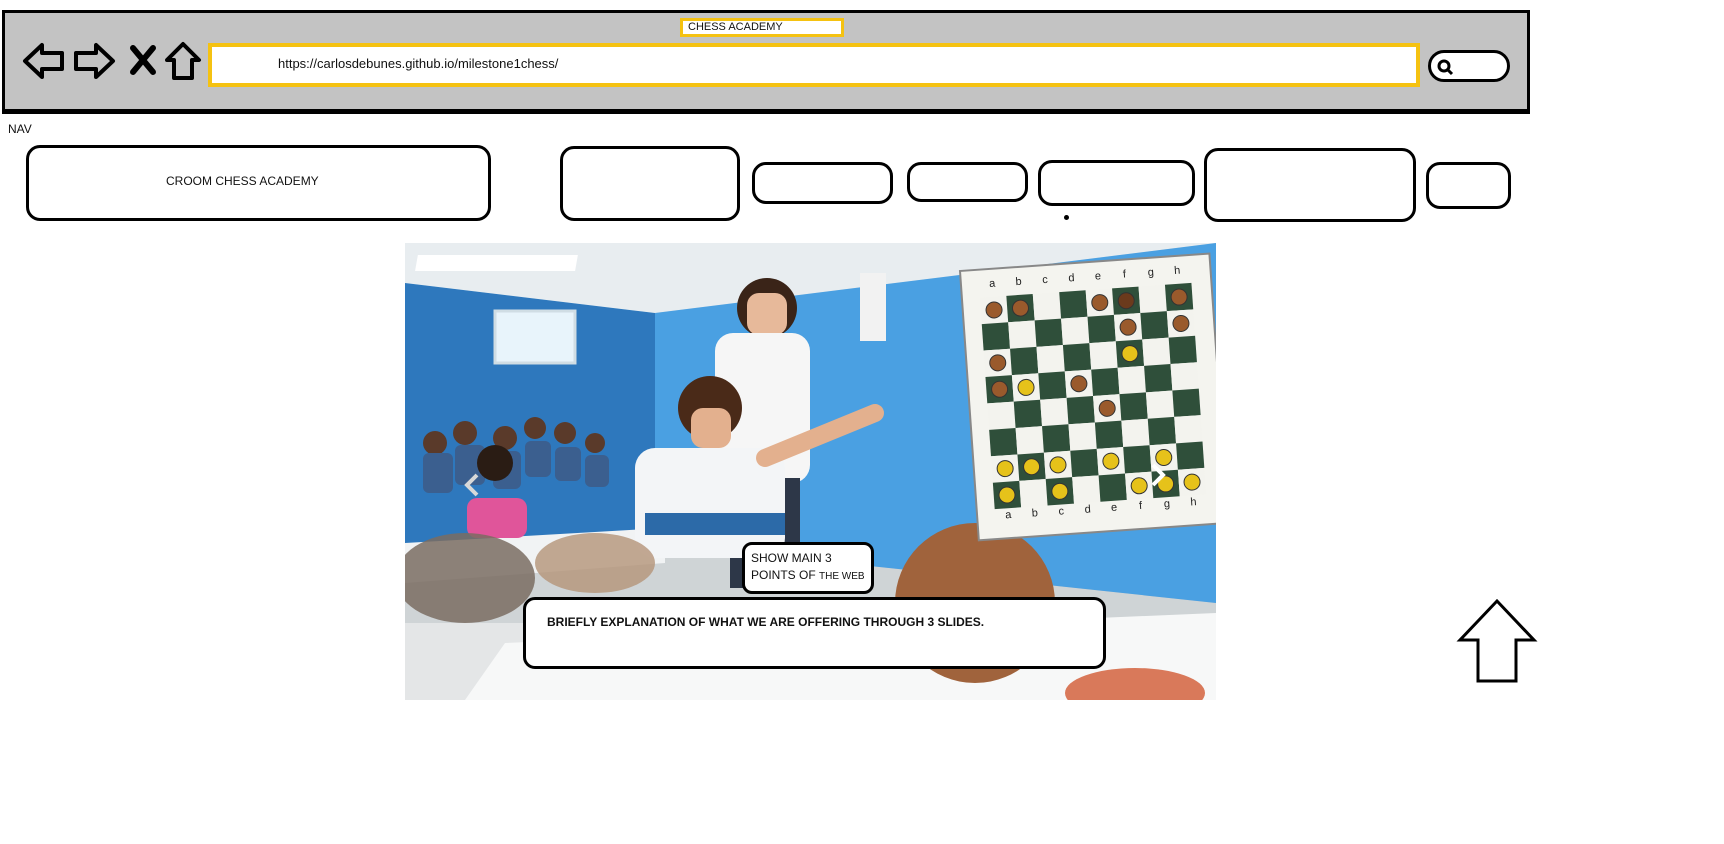 This screenshot has height=844, width=1724. I want to click on caption-title-line1: SHOW MAIN 3, so click(791, 558).